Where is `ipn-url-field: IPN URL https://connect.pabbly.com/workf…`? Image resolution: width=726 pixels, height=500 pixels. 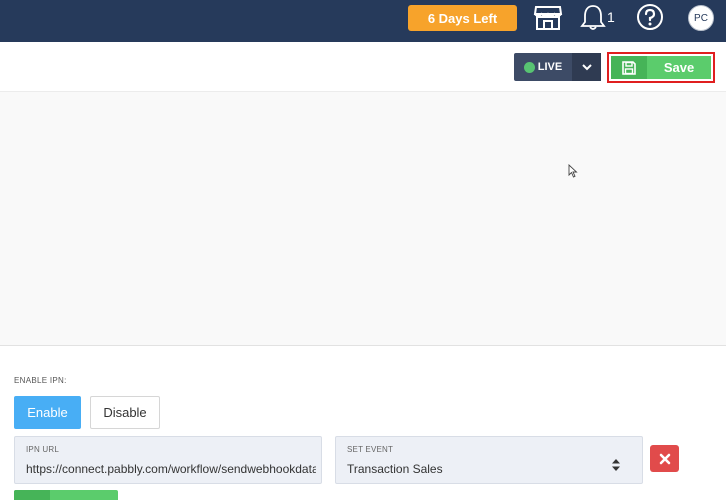
ipn-url-field: IPN URL https://connect.pabbly.com/workf… is located at coordinates (168, 460).